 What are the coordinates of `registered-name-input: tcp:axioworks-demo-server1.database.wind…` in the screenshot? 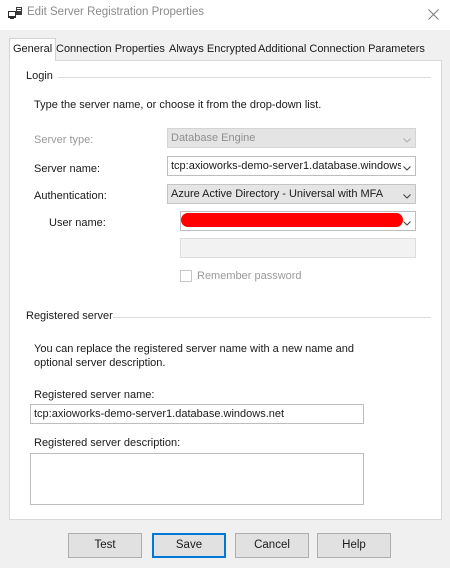 It's located at (197, 414).